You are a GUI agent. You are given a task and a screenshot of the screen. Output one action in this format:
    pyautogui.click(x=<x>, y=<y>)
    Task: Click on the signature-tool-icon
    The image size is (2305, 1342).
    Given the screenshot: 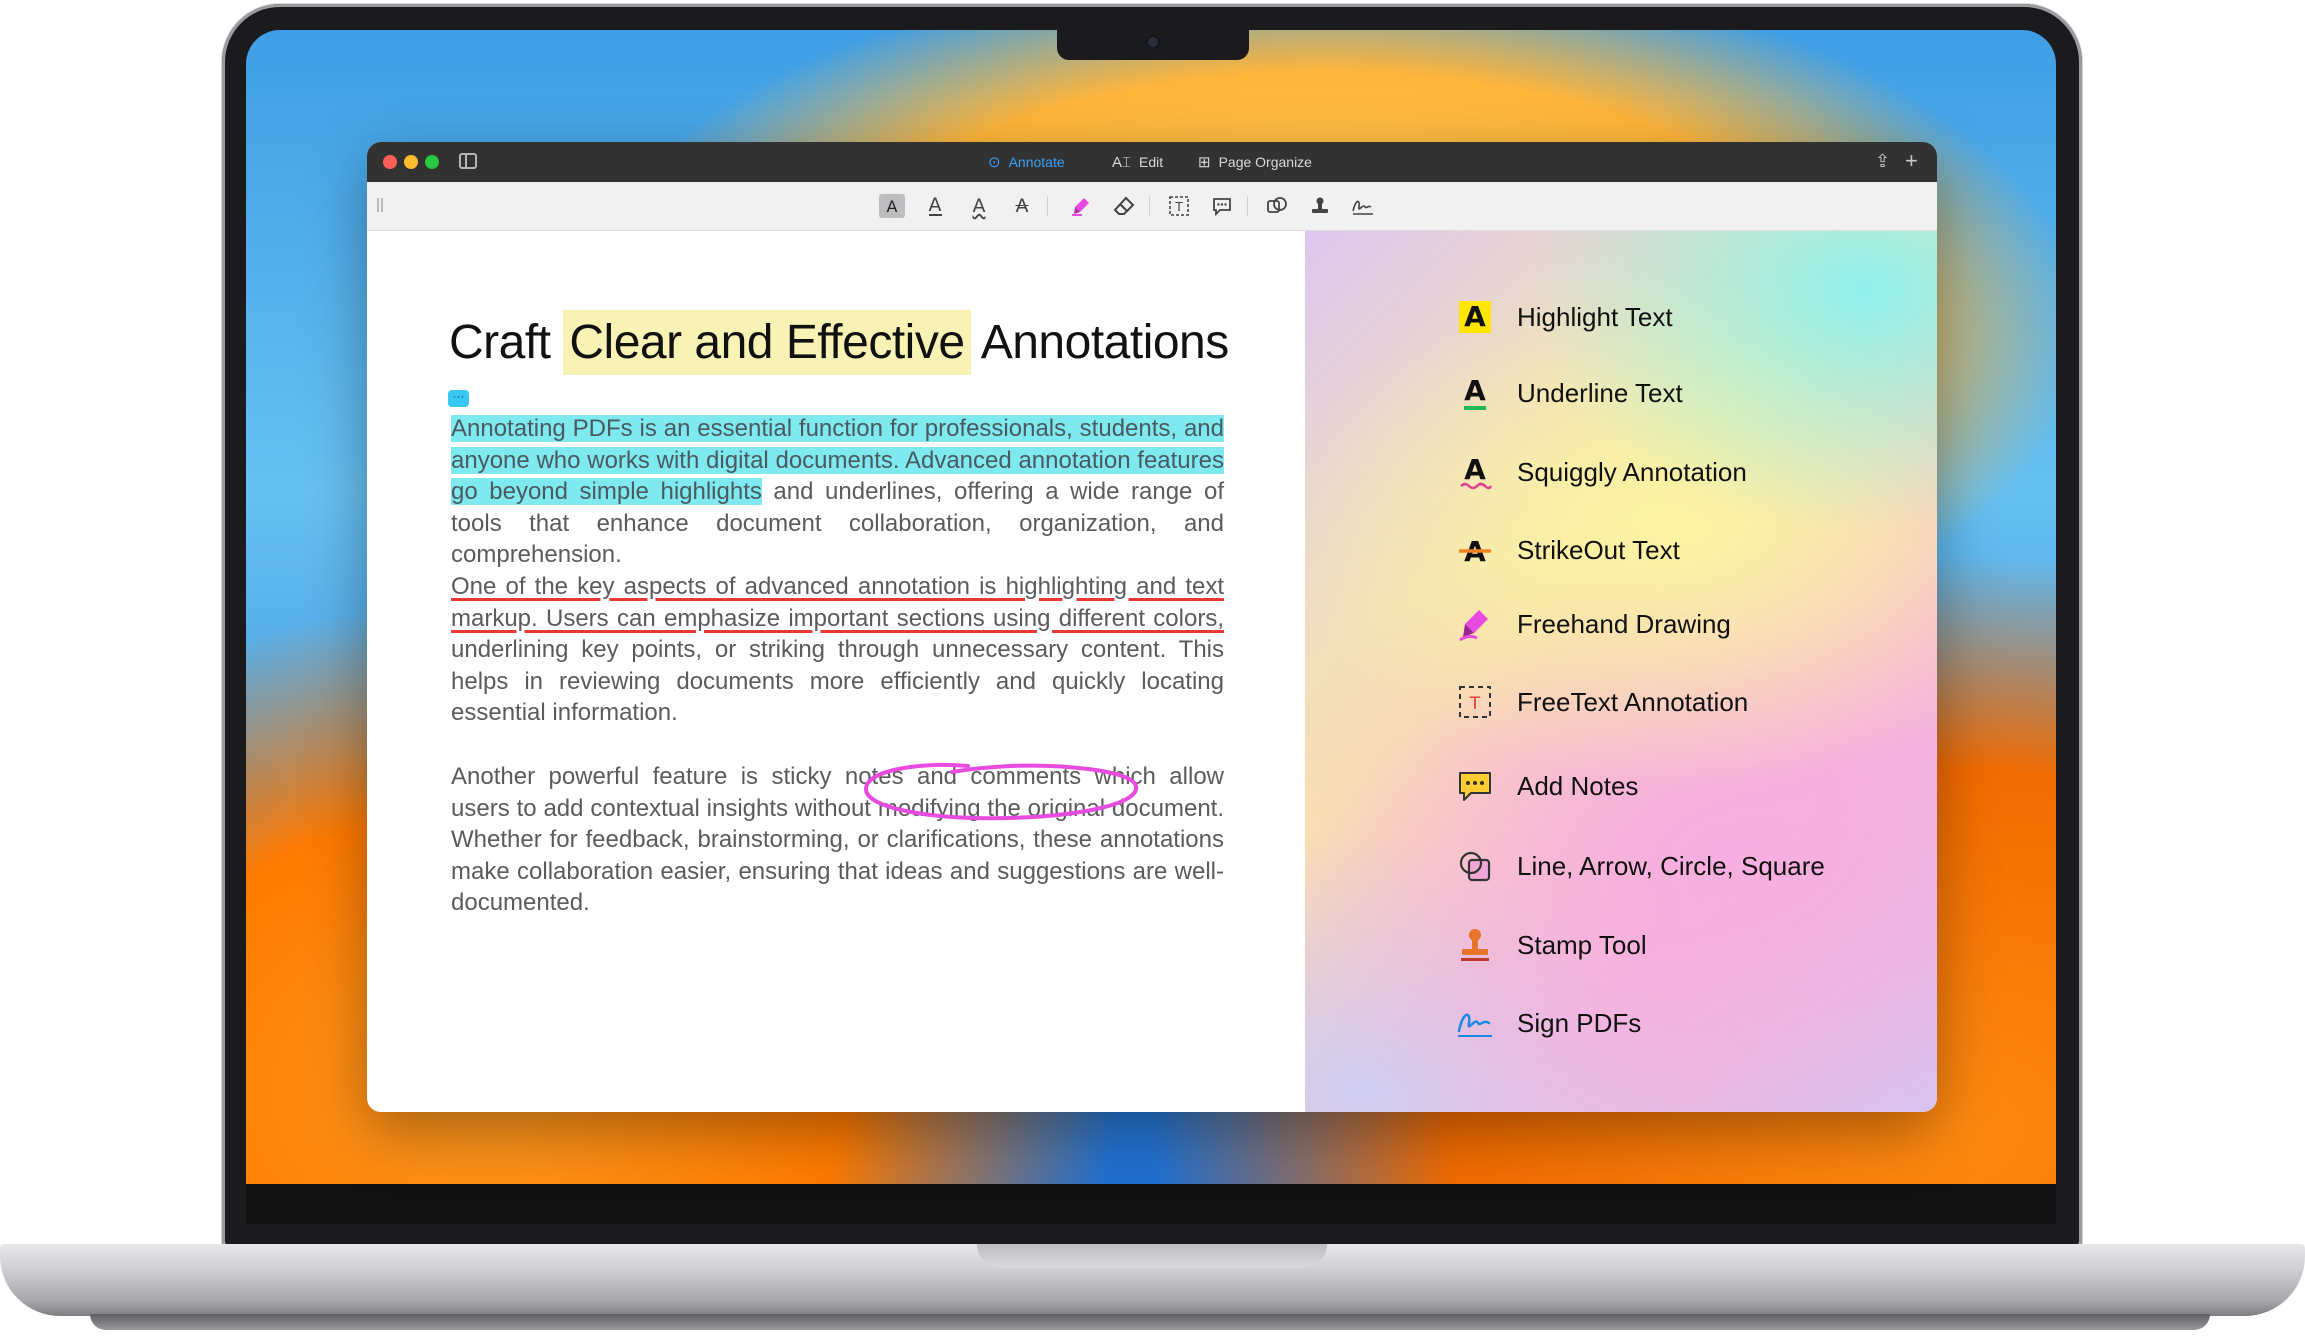 What is the action you would take?
    pyautogui.click(x=1363, y=206)
    